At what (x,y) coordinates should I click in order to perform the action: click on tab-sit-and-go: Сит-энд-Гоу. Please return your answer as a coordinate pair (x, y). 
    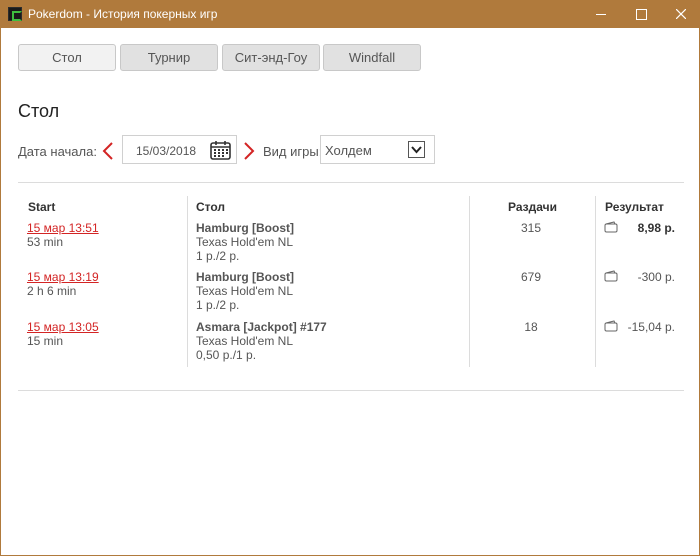
    Looking at the image, I should click on (271, 57).